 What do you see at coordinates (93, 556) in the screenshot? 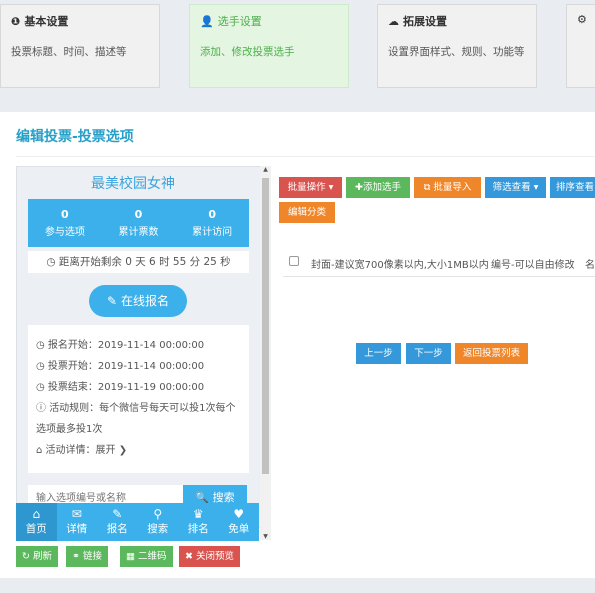
I see `link-label: 链接` at bounding box center [93, 556].